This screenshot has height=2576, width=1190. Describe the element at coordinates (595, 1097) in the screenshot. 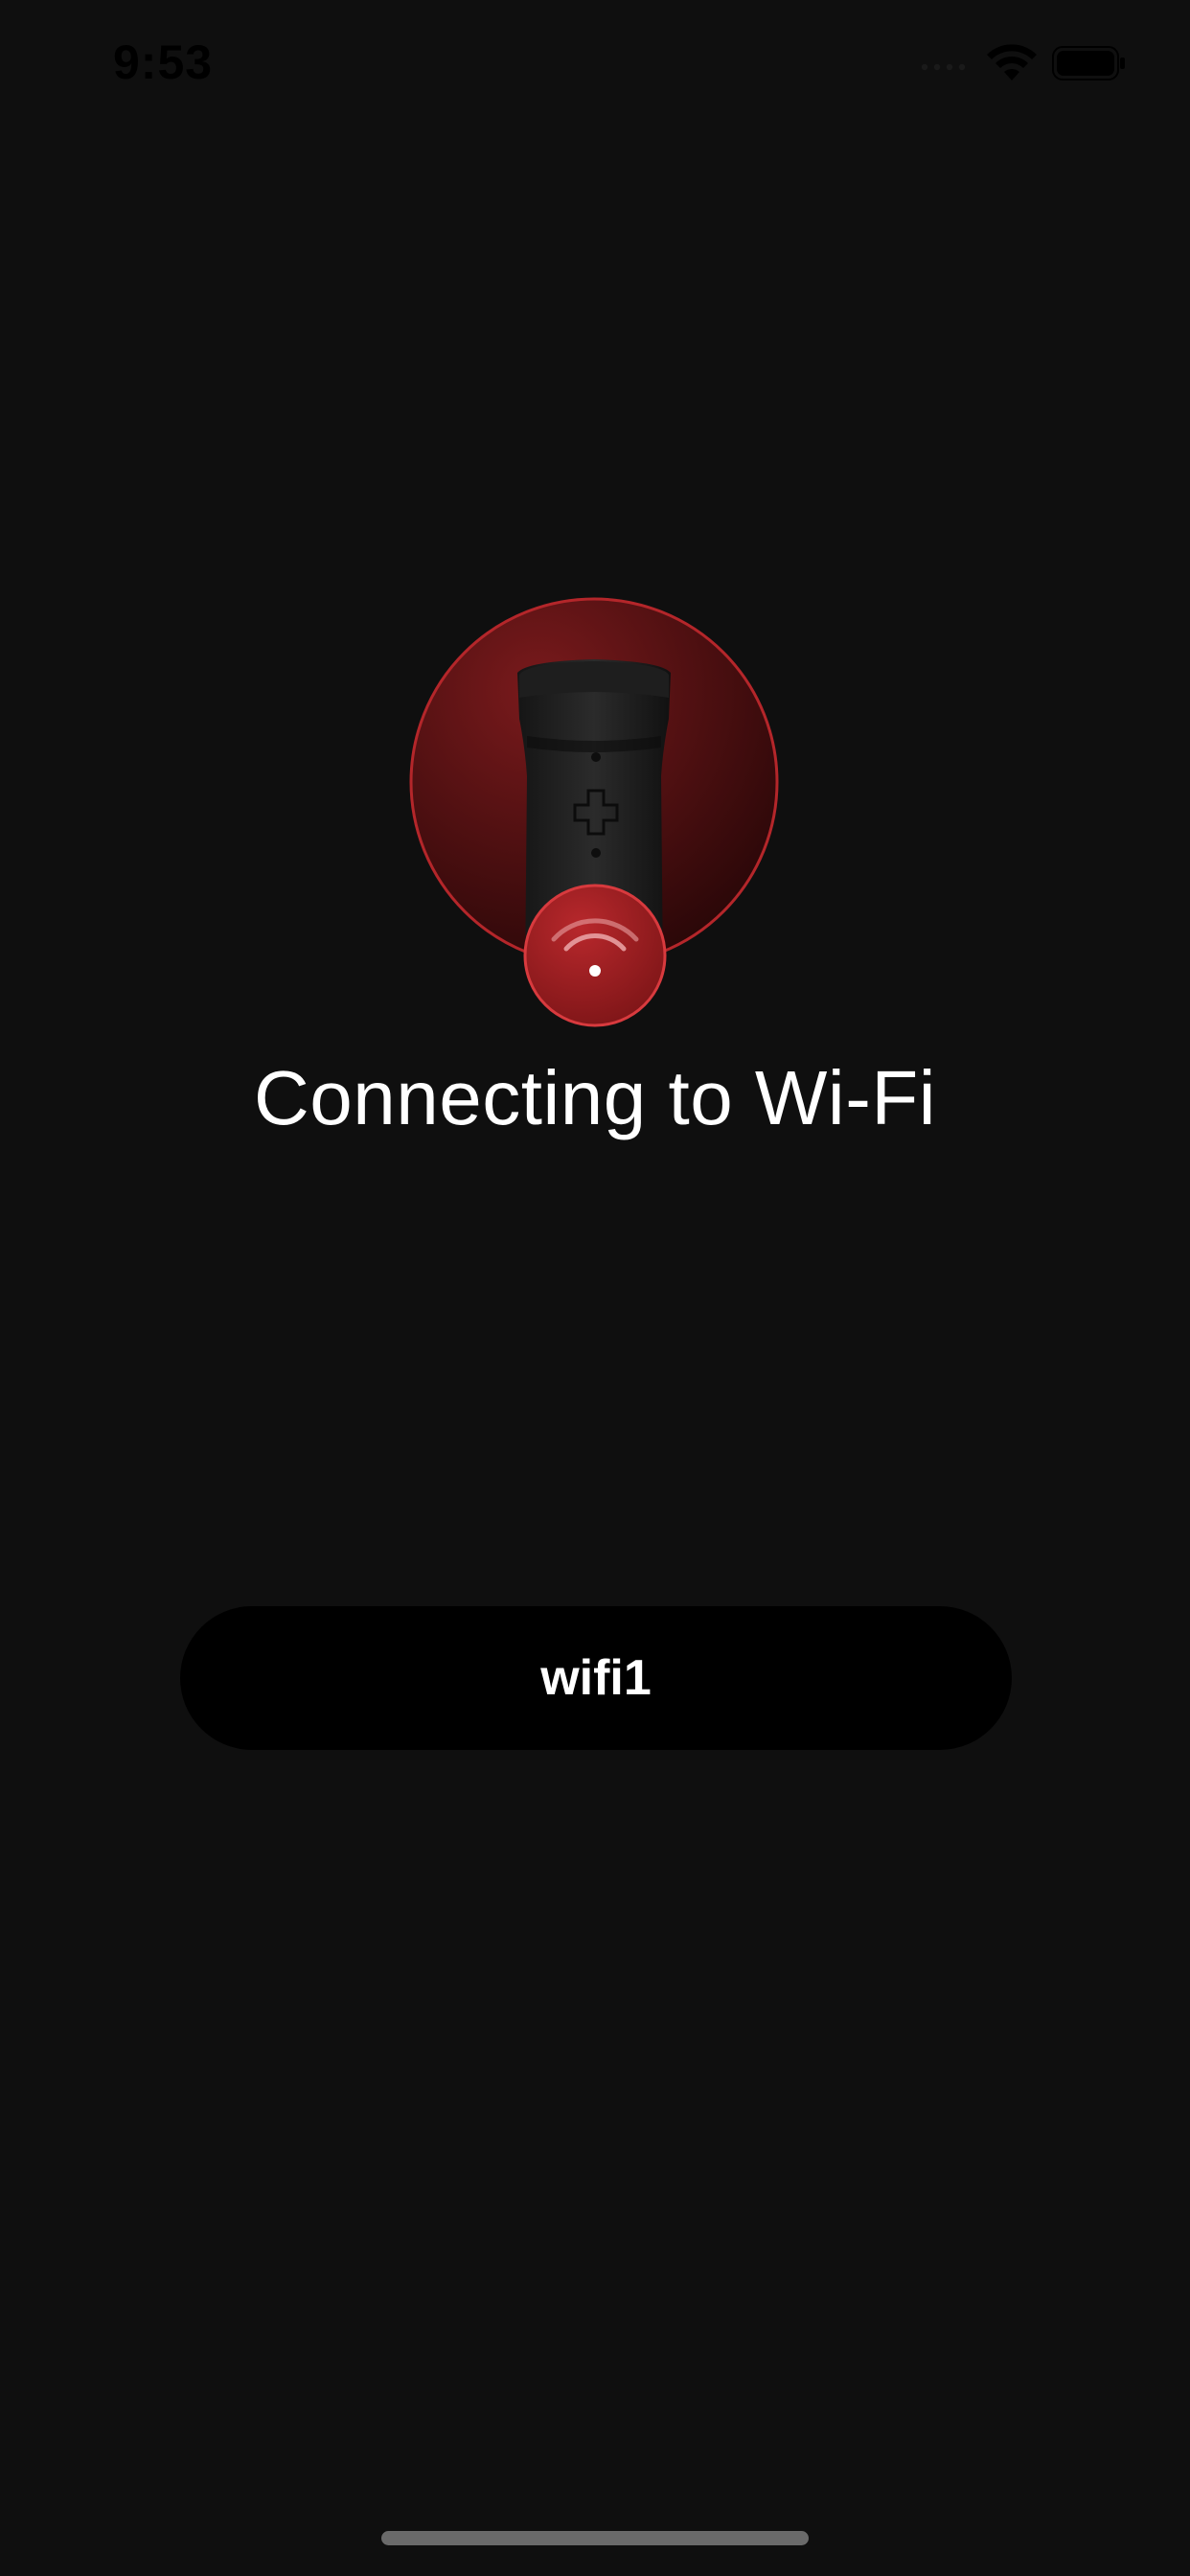

I see `page-title: Connecting to Wi-Fi` at that location.